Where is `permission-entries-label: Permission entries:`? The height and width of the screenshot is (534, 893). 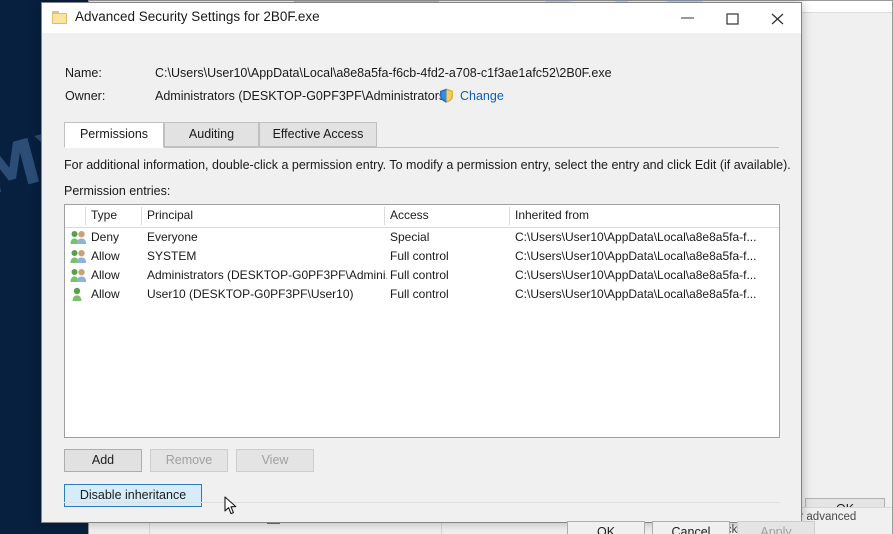 permission-entries-label: Permission entries: is located at coordinates (117, 191).